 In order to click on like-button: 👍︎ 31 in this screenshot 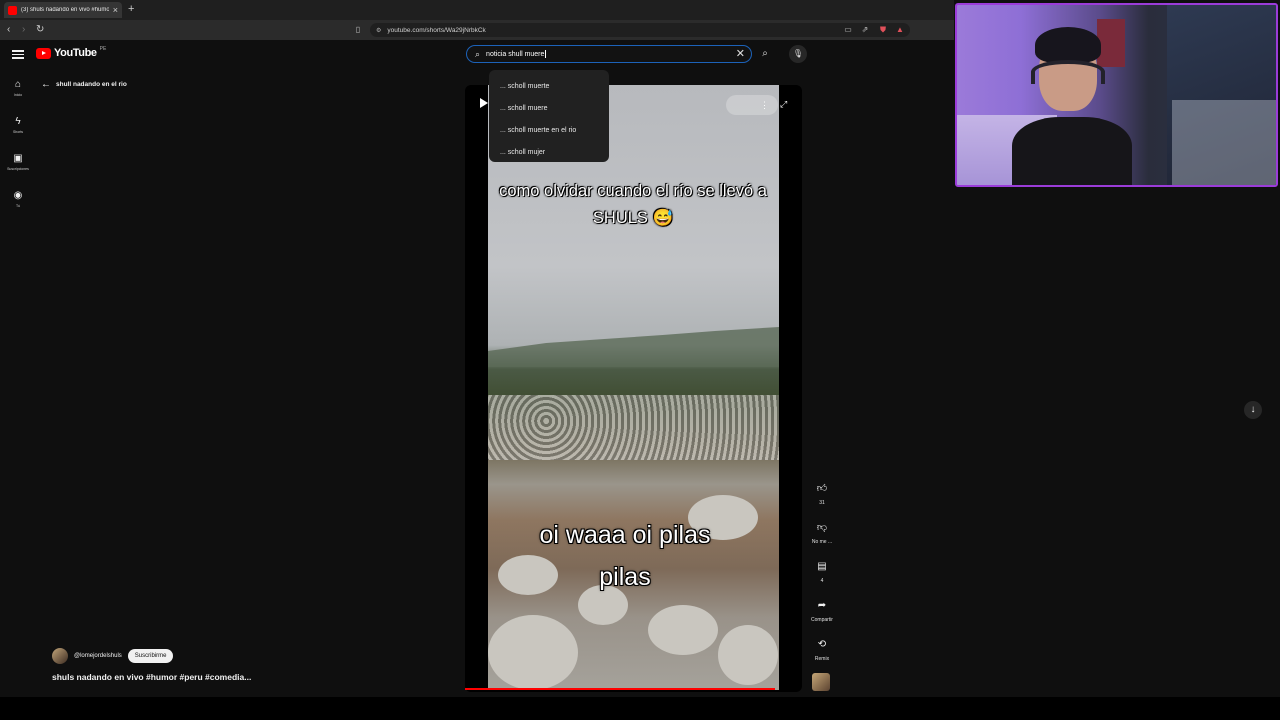, I will do `click(822, 493)`.